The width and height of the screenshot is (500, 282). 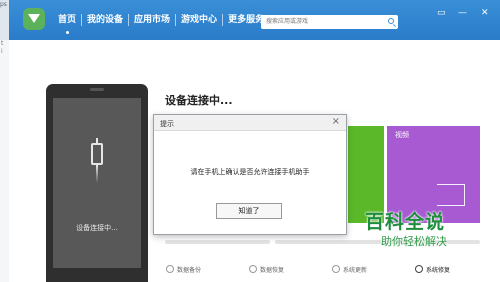 I want to click on background-window-text: ps, so click(x=3, y=4).